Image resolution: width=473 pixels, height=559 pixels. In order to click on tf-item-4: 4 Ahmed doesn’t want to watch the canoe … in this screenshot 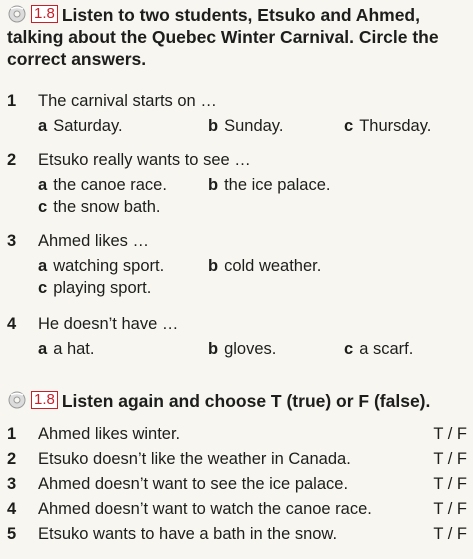, I will do `click(237, 509)`.